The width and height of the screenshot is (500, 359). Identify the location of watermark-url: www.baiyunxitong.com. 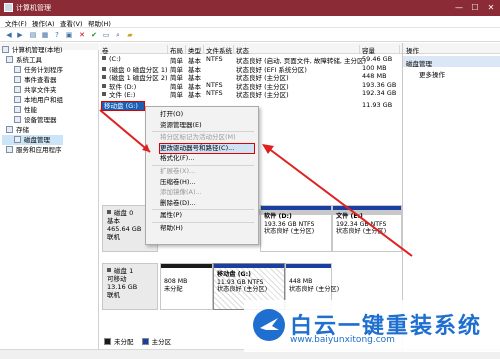
(342, 340).